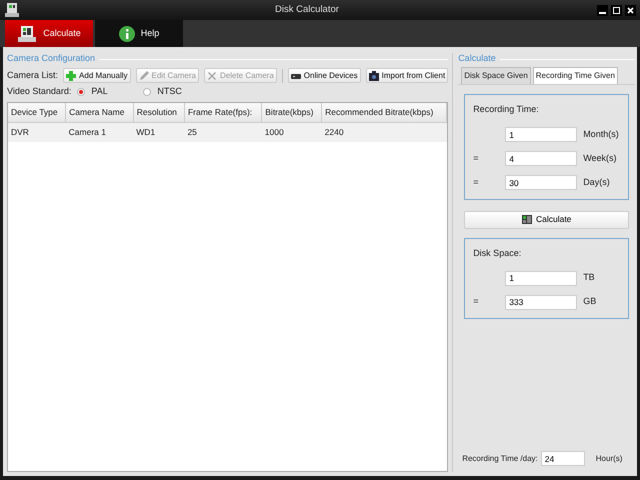  What do you see at coordinates (562, 458) in the screenshot?
I see `input-field: 24` at bounding box center [562, 458].